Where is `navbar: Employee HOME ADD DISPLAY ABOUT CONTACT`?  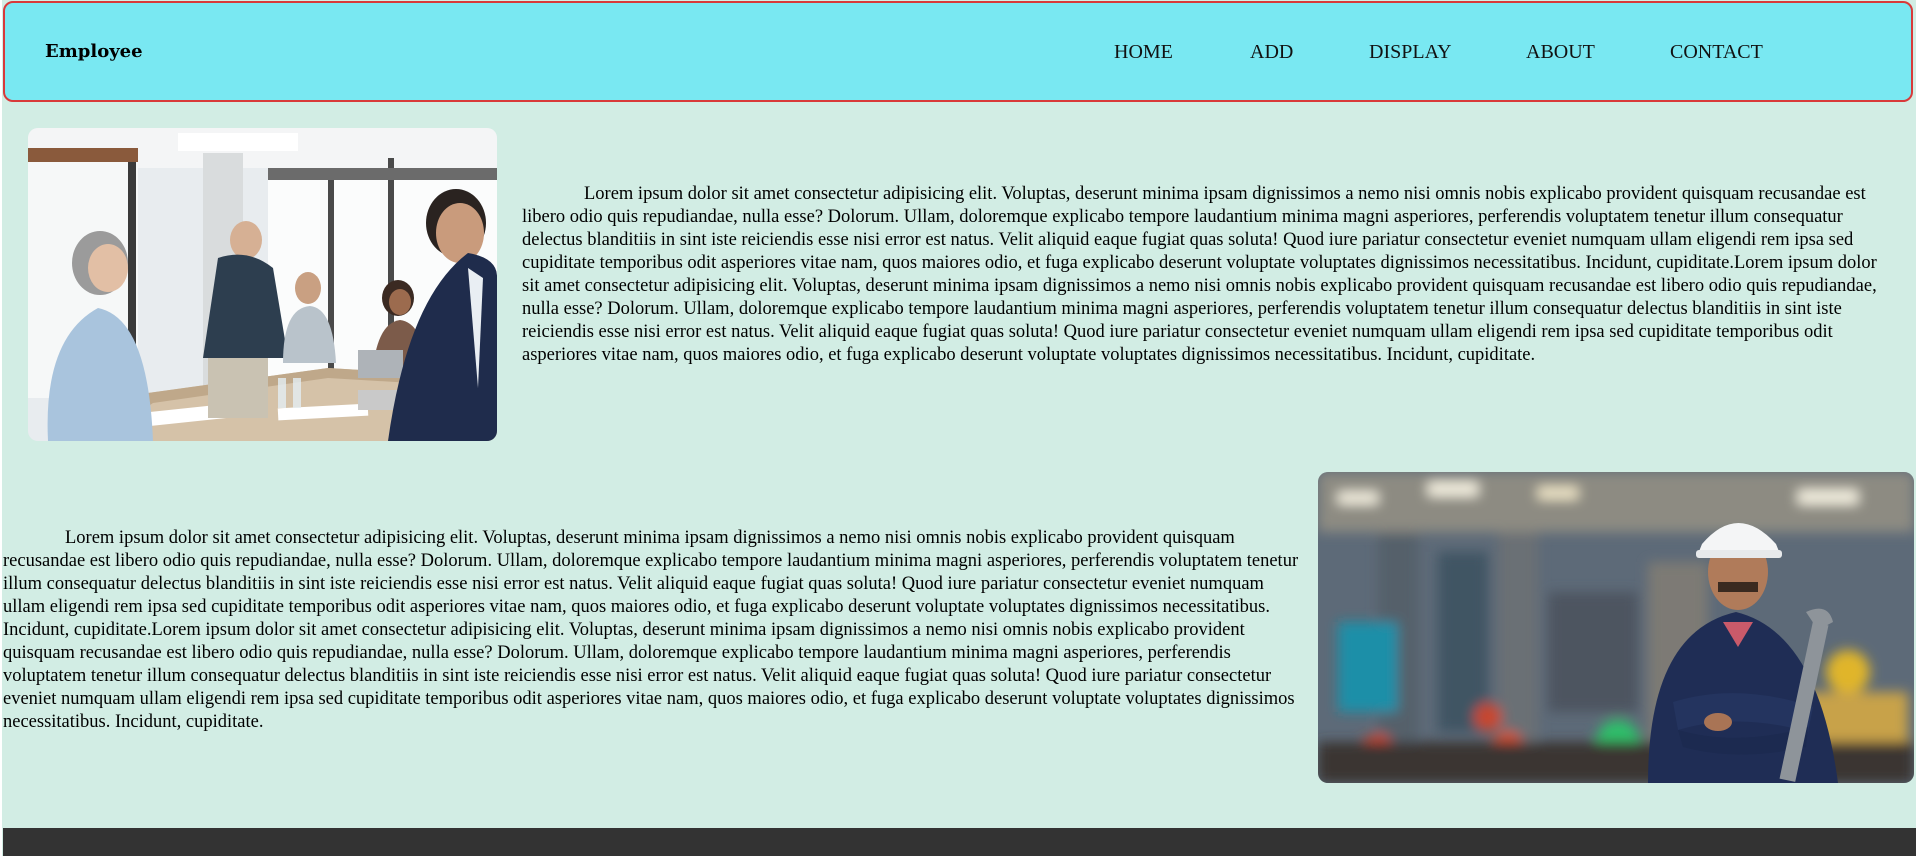
navbar: Employee HOME ADD DISPLAY ABOUT CONTACT is located at coordinates (958, 51).